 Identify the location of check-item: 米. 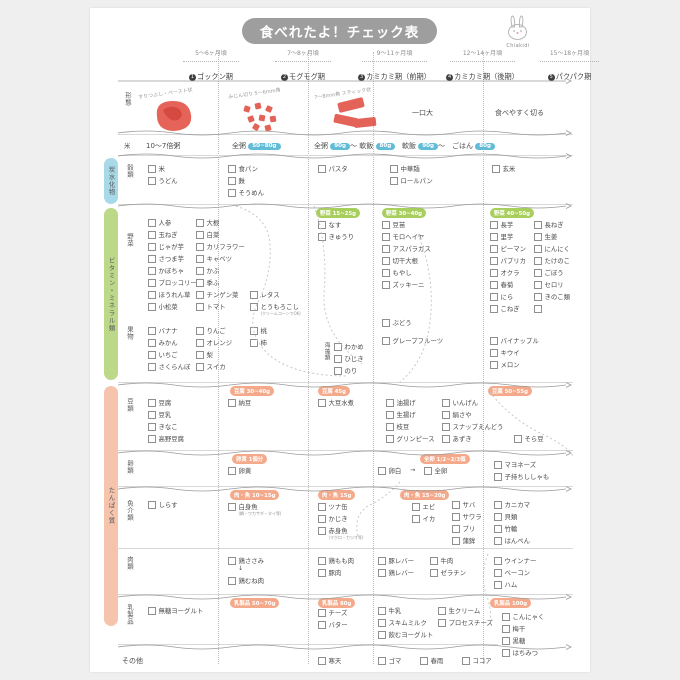
(156, 168).